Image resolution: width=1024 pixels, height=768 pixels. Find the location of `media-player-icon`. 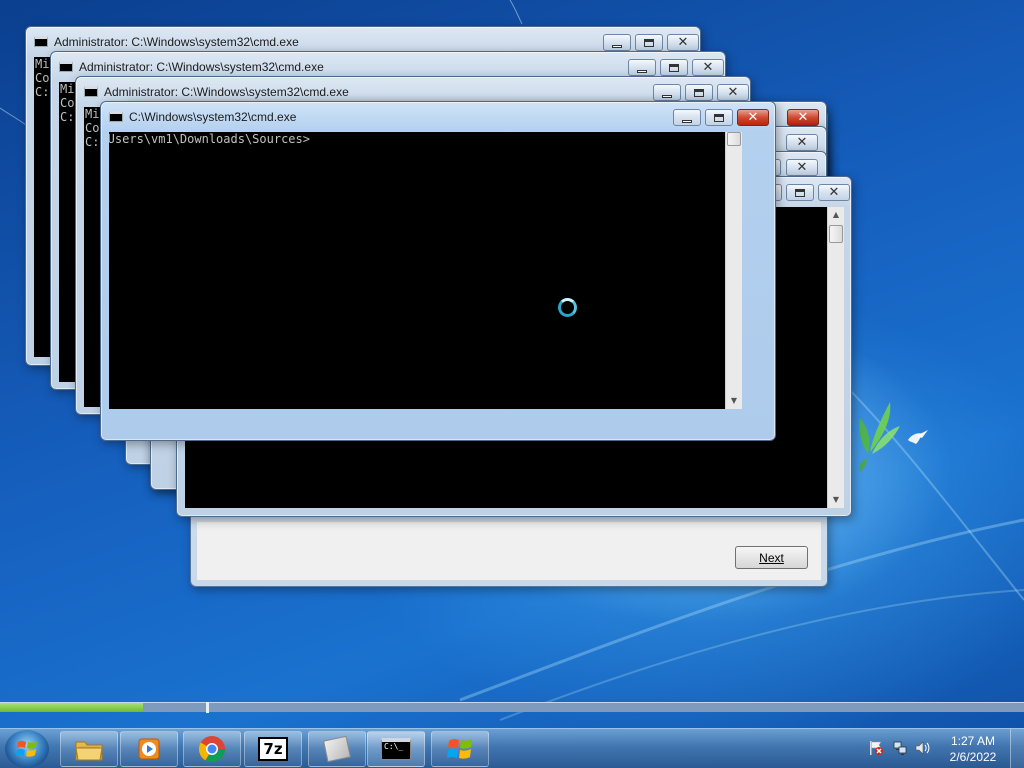

media-player-icon is located at coordinates (149, 749).